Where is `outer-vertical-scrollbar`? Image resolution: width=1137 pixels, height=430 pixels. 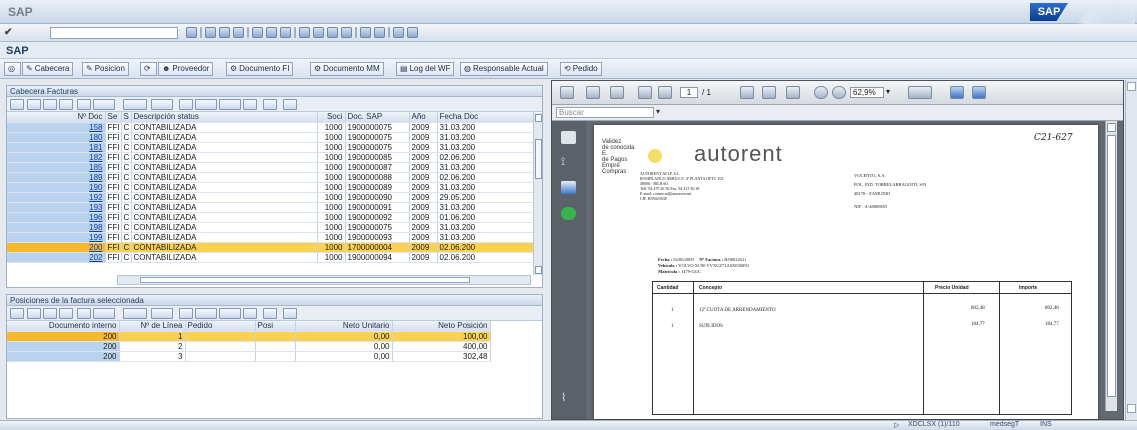
outer-vertical-scrollbar is located at coordinates (1131, 250).